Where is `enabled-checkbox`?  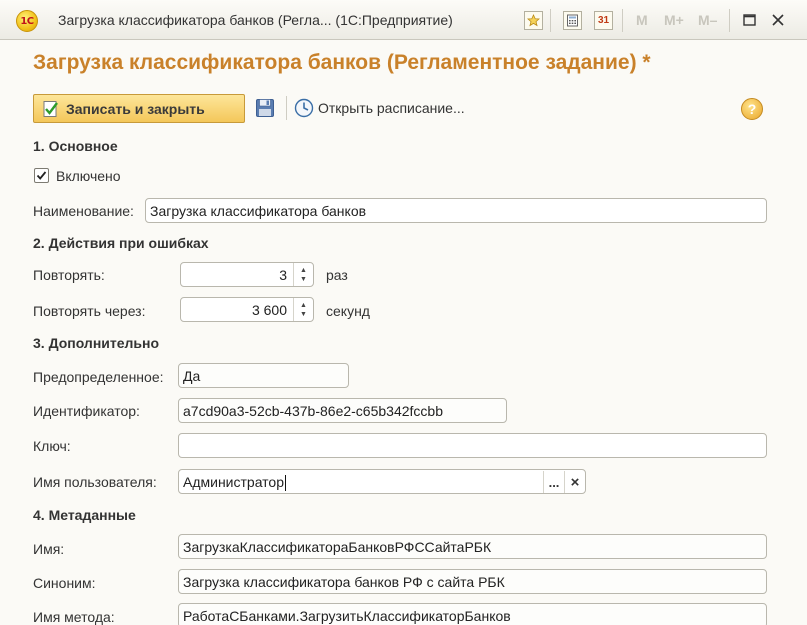 enabled-checkbox is located at coordinates (41, 175).